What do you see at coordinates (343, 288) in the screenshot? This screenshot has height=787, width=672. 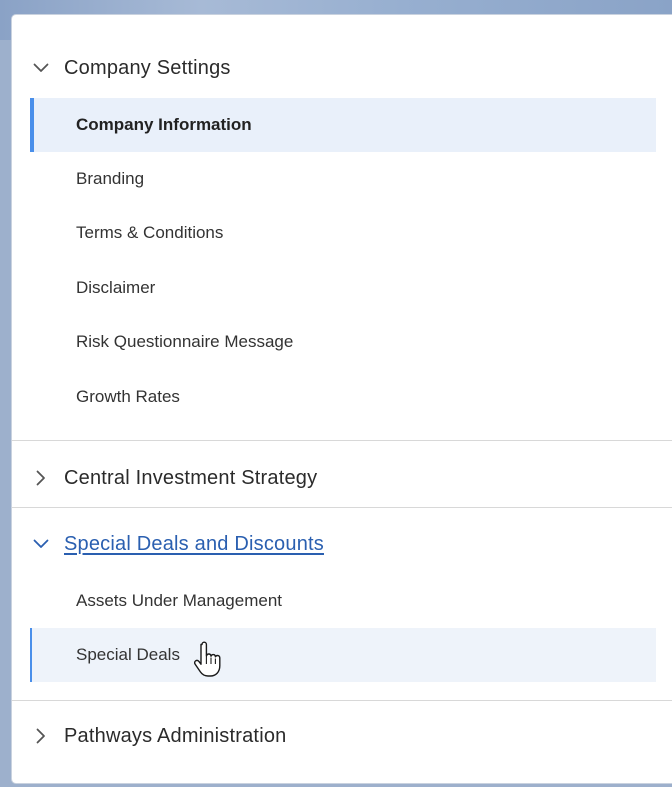 I see `nav-item-disclaimer: Disclaimer` at bounding box center [343, 288].